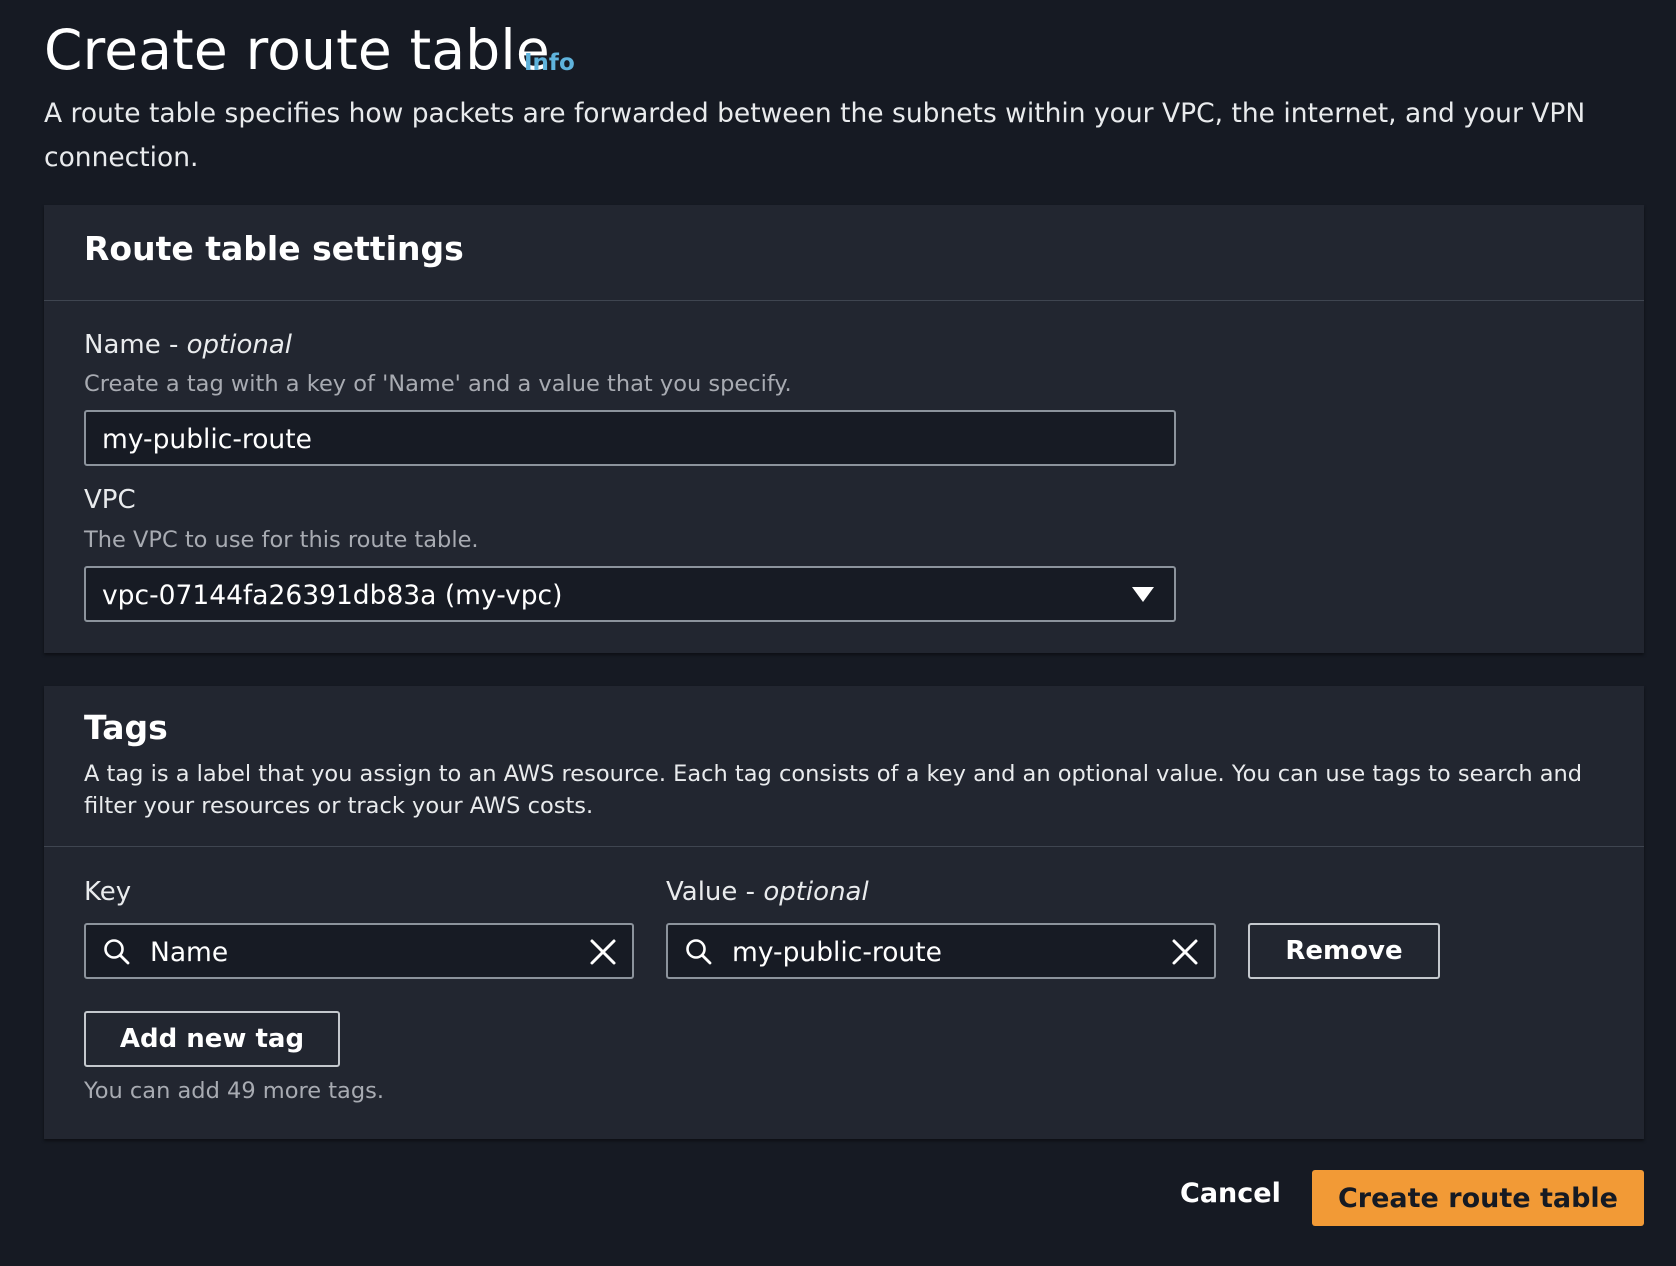  What do you see at coordinates (212, 1039) in the screenshot?
I see `add-new-tag-button: Add new tag` at bounding box center [212, 1039].